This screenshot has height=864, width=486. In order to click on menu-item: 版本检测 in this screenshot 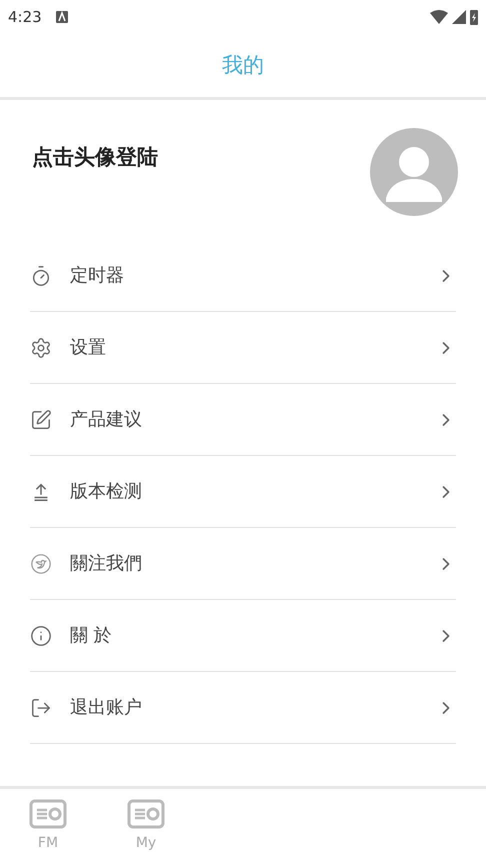, I will do `click(243, 492)`.